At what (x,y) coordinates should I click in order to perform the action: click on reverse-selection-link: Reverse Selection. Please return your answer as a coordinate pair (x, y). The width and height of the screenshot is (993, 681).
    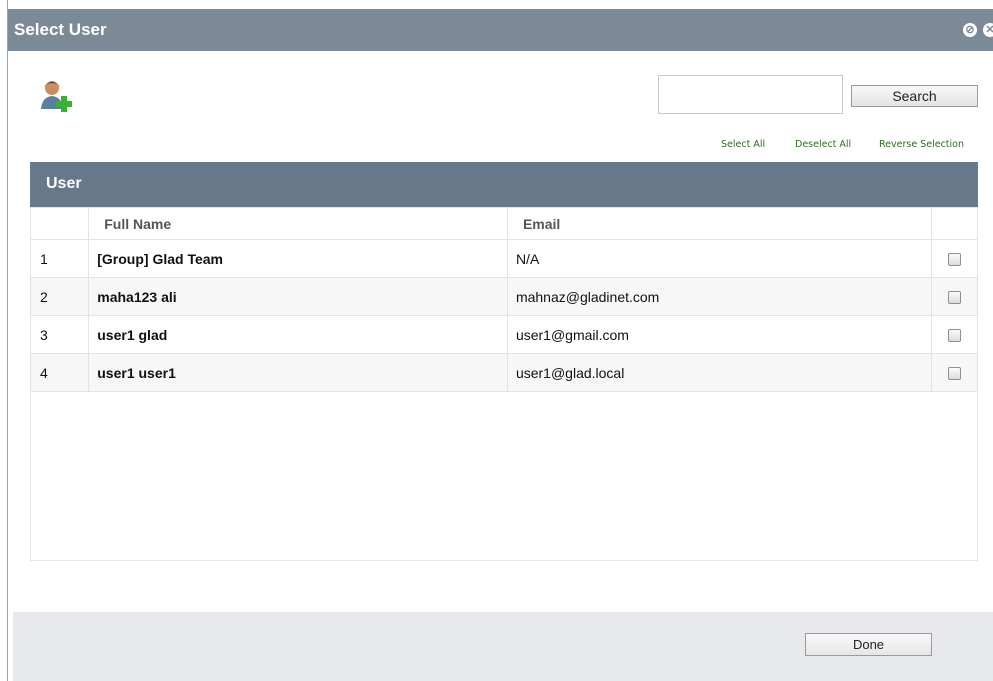
    Looking at the image, I should click on (921, 144).